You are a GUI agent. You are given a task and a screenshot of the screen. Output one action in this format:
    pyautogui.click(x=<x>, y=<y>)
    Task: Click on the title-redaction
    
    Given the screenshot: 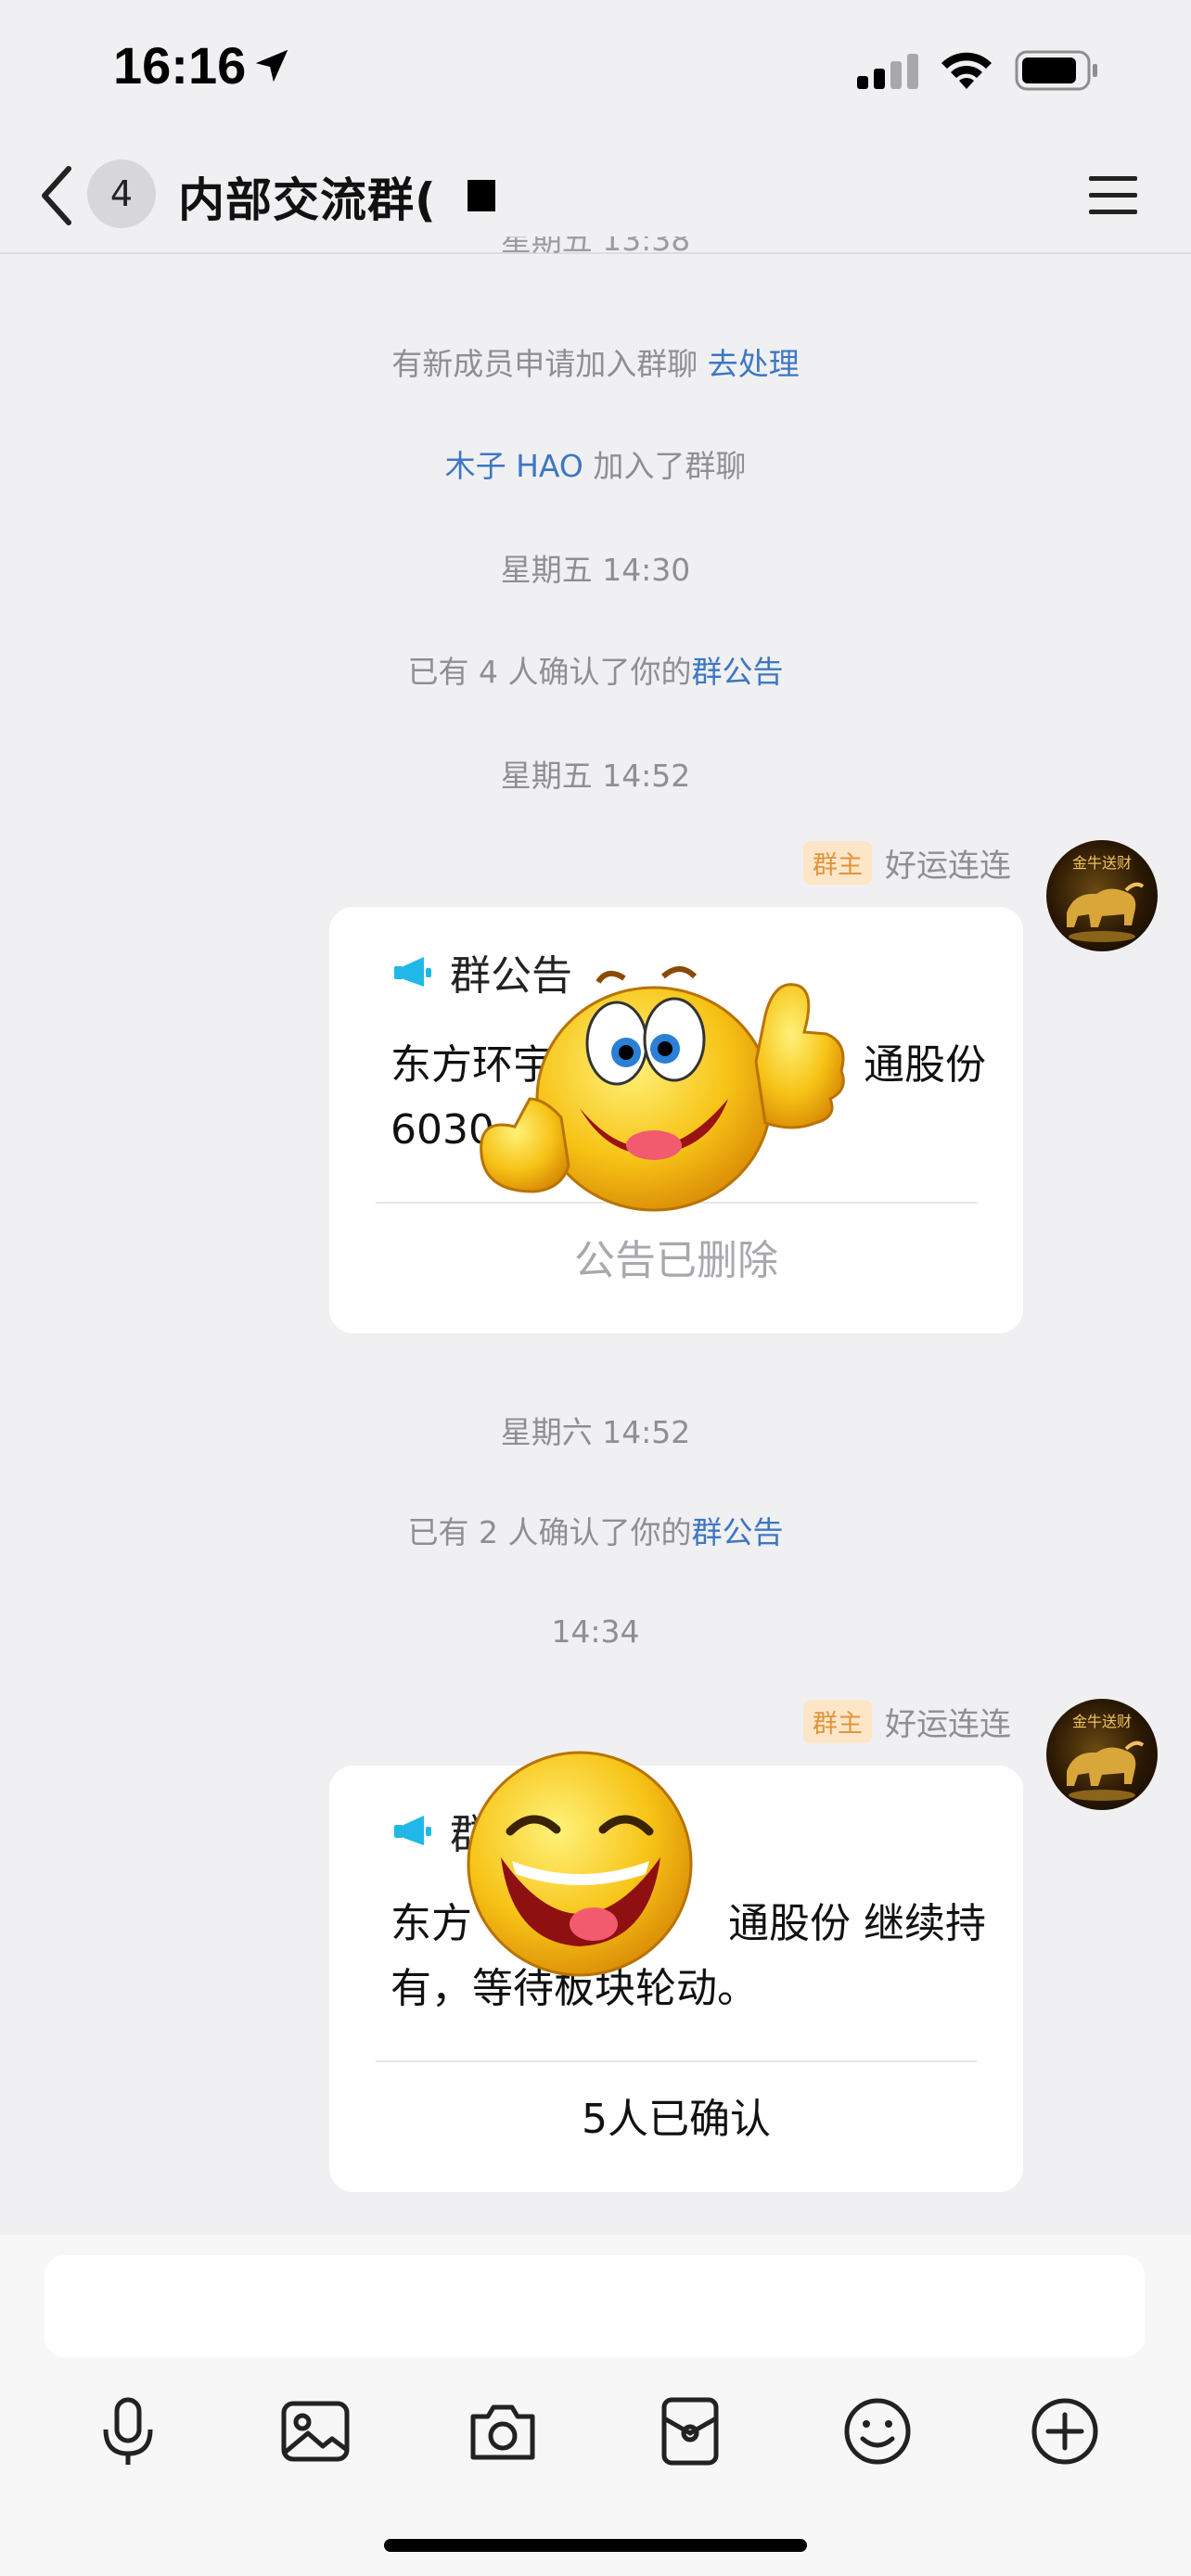 What is the action you would take?
    pyautogui.click(x=481, y=196)
    